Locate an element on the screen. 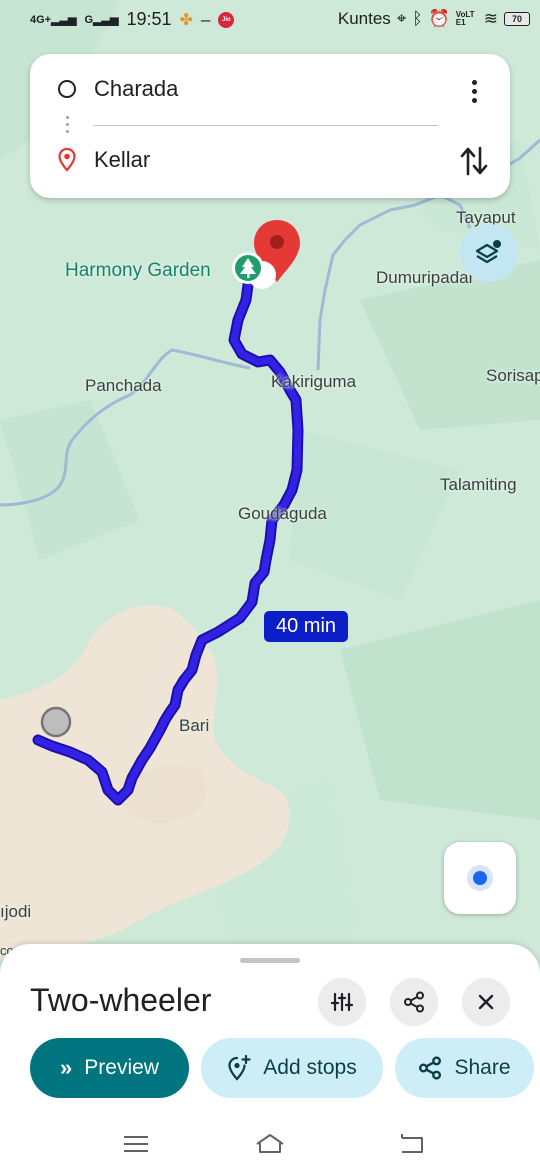 Image resolution: width=540 pixels, height=1170 pixels. location-status-icon: ⌖ is located at coordinates (401, 18).